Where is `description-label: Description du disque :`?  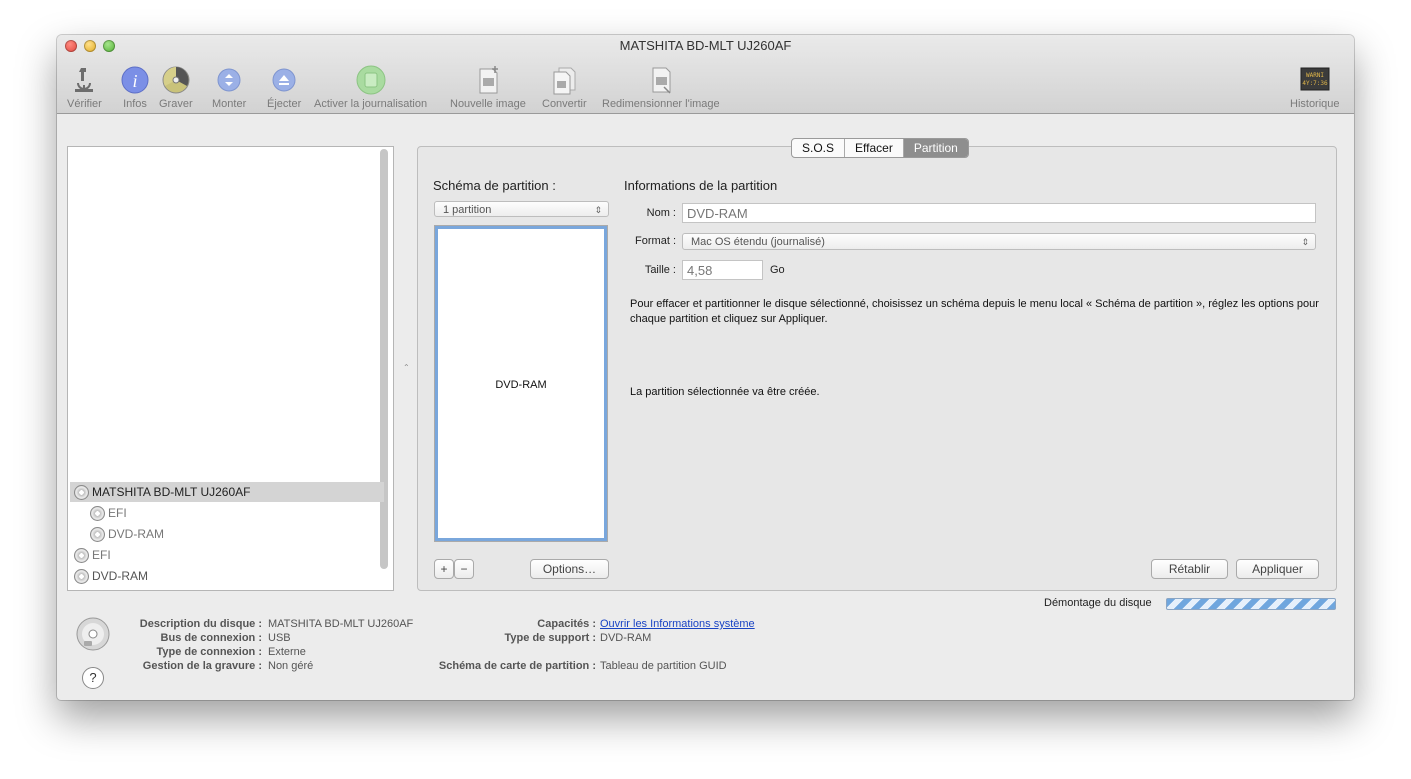 description-label: Description du disque : is located at coordinates (200, 624).